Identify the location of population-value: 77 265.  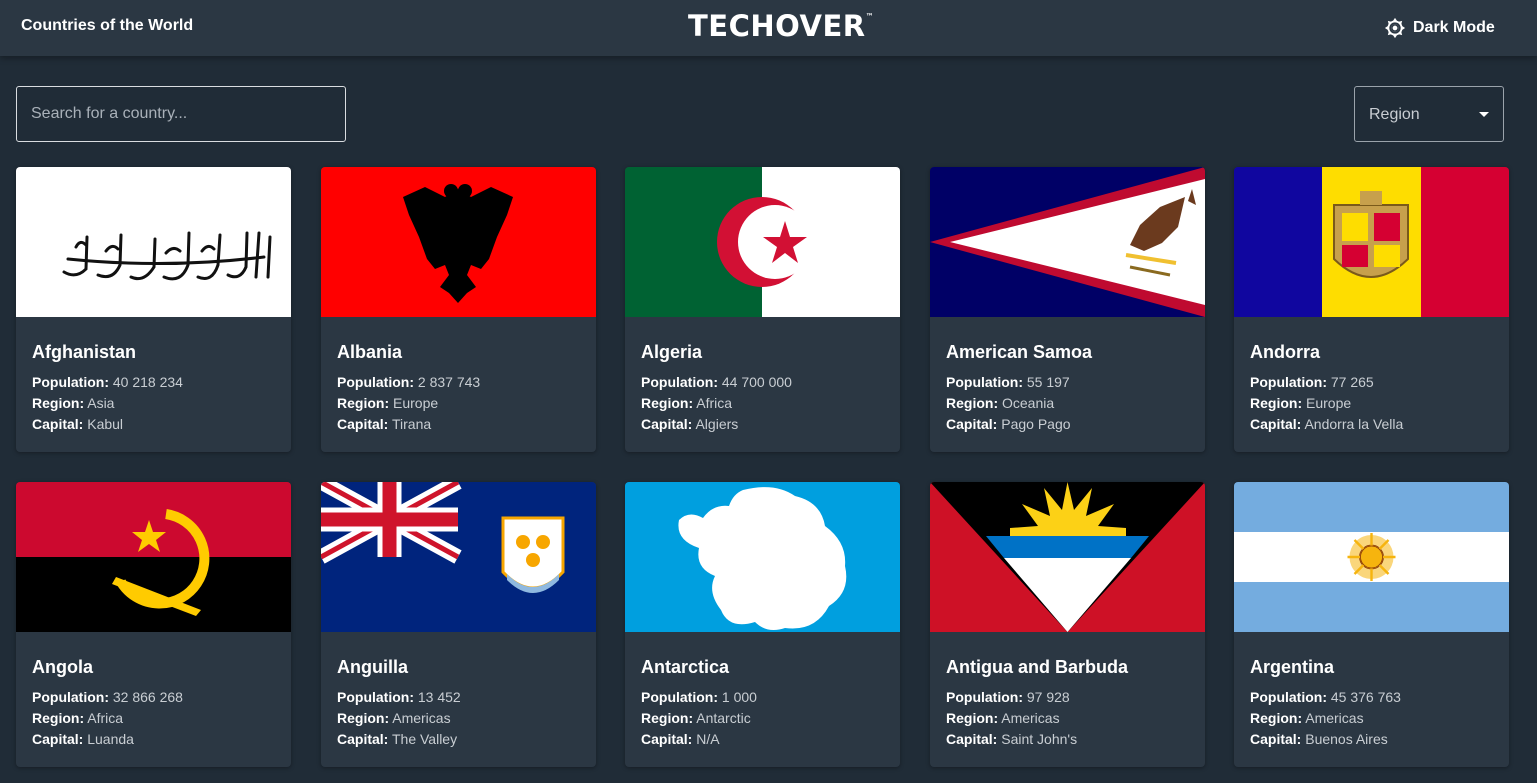
(1352, 382).